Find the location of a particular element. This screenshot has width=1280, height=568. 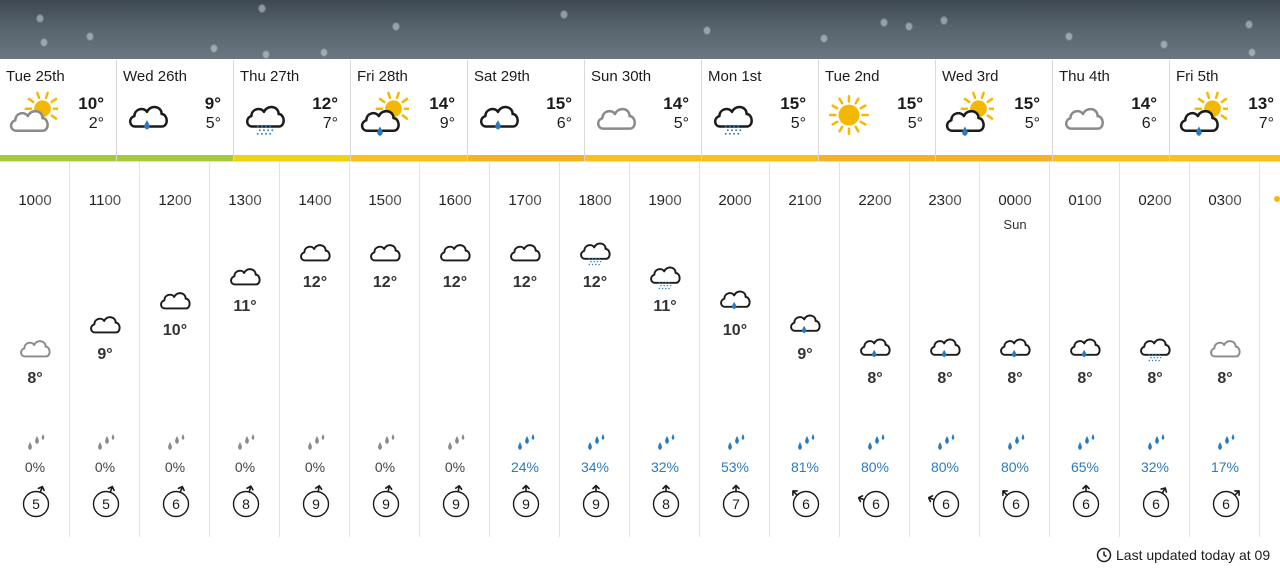

day-tab: Wed 3rd 15° 5° is located at coordinates (994, 110).